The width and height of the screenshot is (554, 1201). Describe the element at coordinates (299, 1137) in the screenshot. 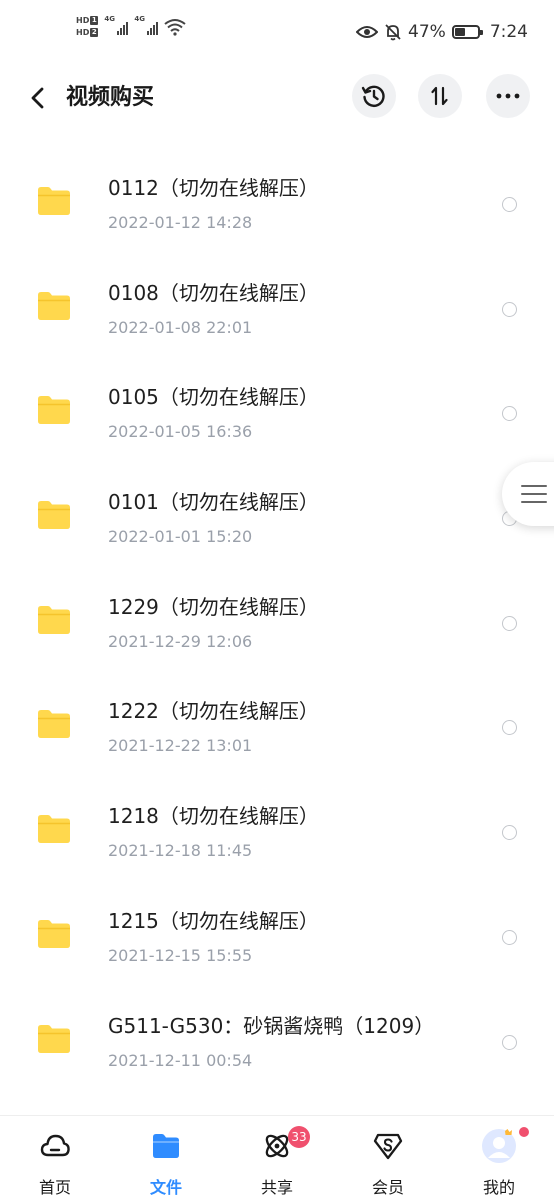

I see `share-badge: 33` at that location.